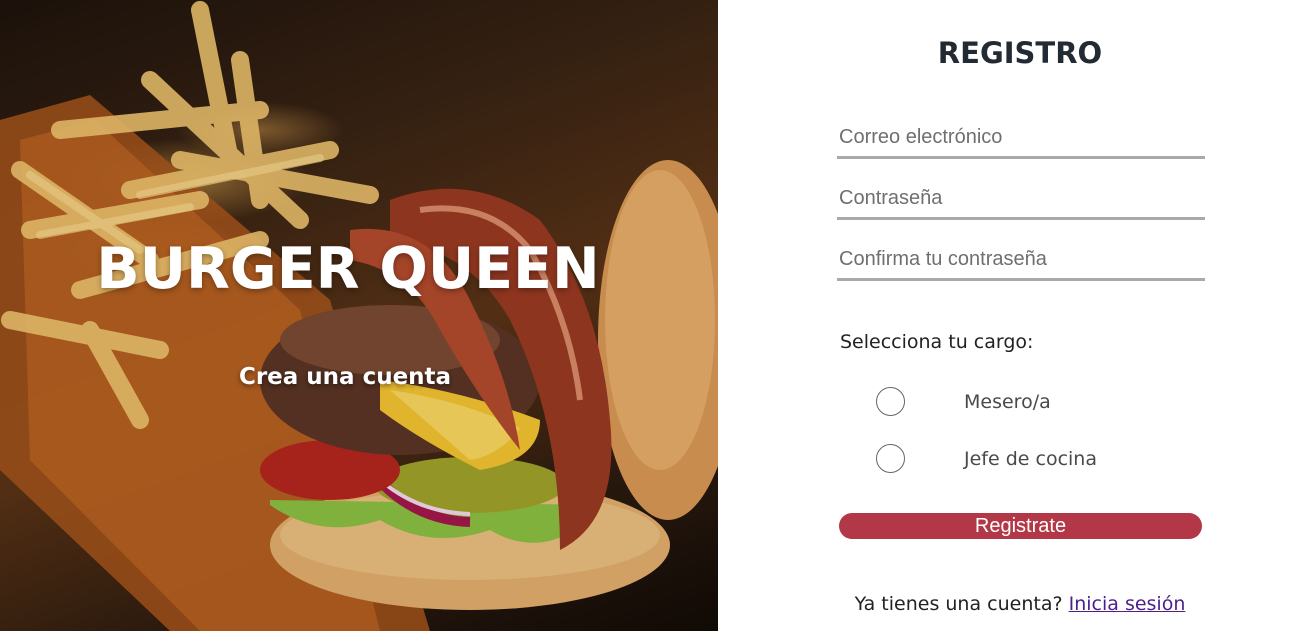  What do you see at coordinates (1021, 139) in the screenshot?
I see `email-field` at bounding box center [1021, 139].